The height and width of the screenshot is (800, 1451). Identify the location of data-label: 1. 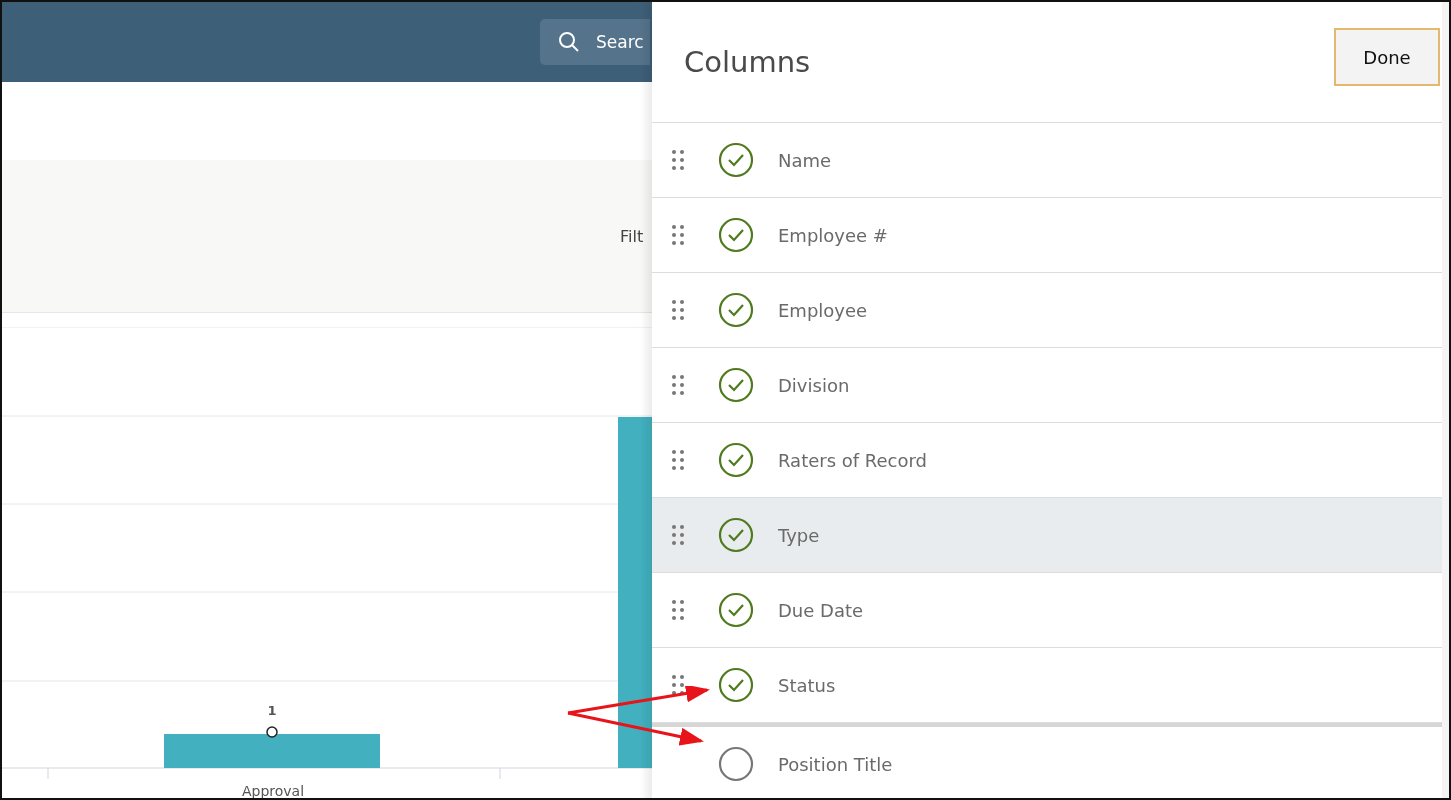
(272, 710).